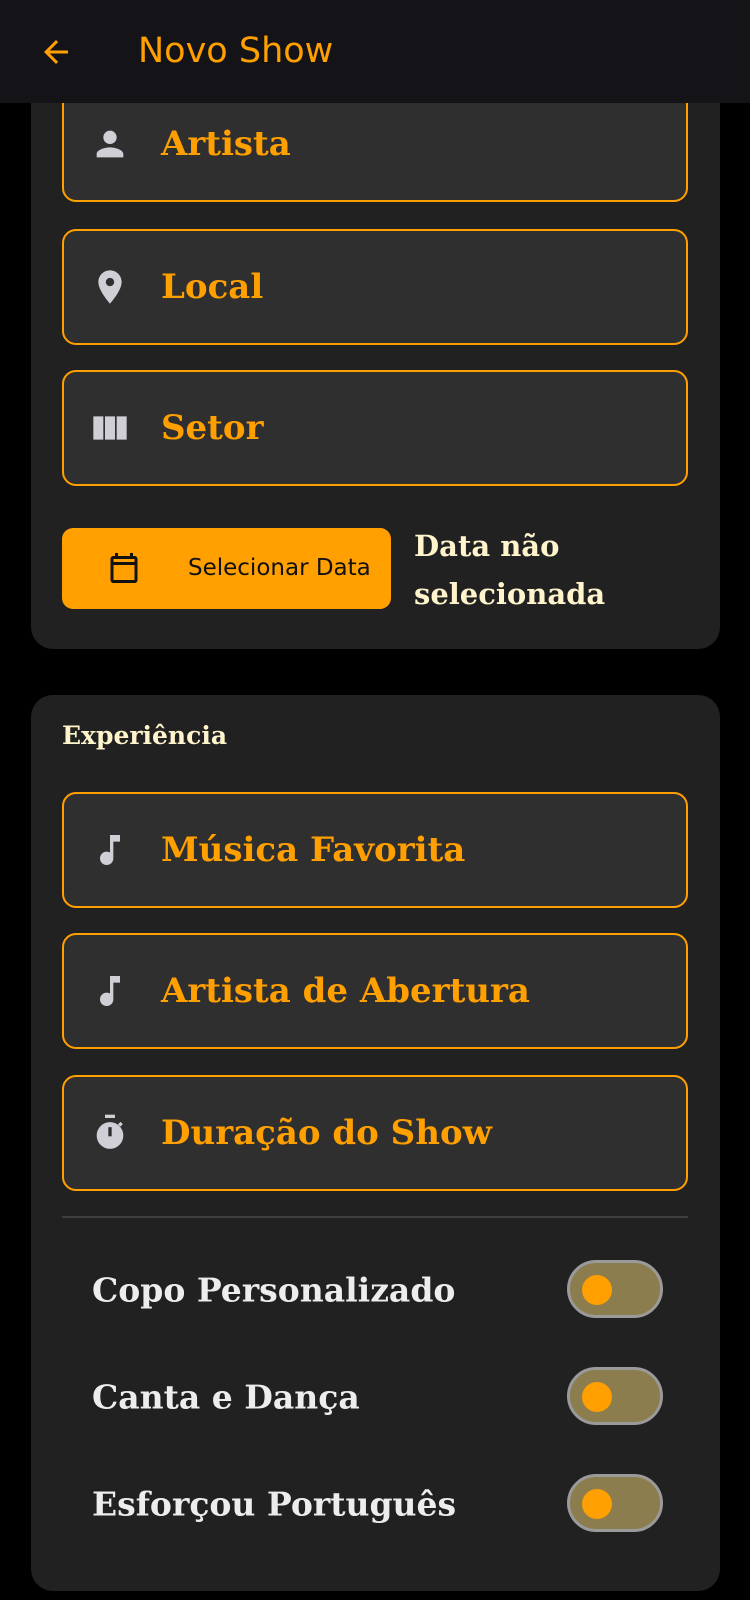 Image resolution: width=750 pixels, height=1600 pixels. What do you see at coordinates (375, 51) in the screenshot?
I see `app-bar: Novo Show` at bounding box center [375, 51].